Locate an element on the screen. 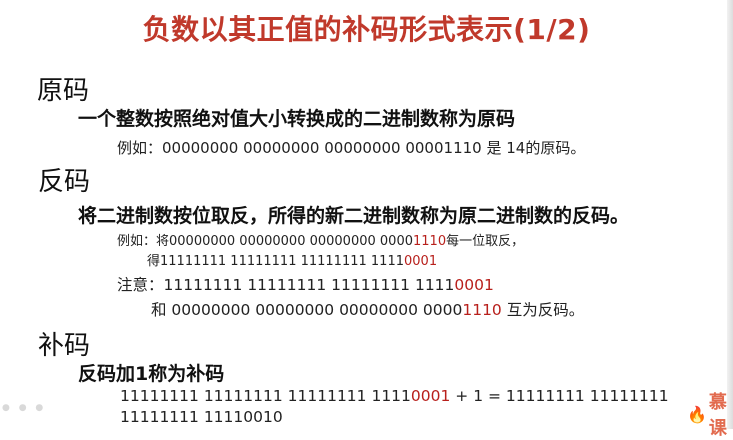 The image size is (733, 440). buma-calculation-line2: 11111111 11110010 is located at coordinates (201, 417).